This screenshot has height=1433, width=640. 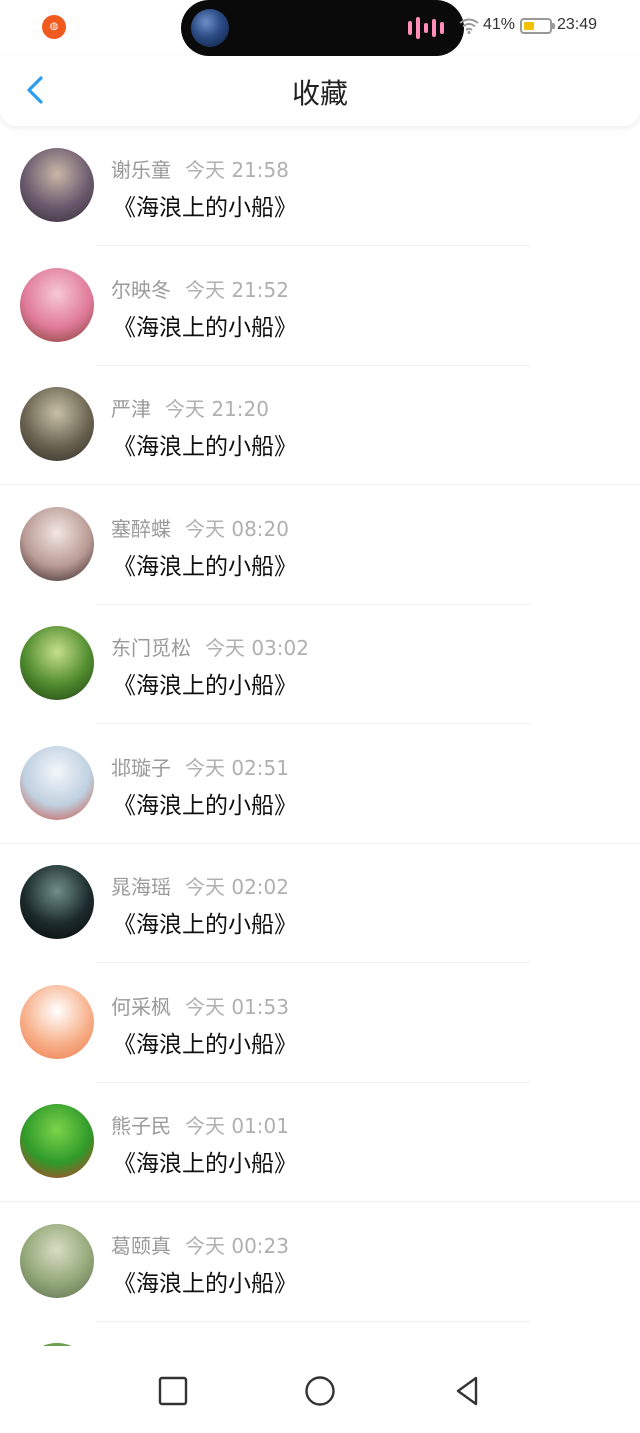 What do you see at coordinates (210, 28) in the screenshot?
I see `island-avatar` at bounding box center [210, 28].